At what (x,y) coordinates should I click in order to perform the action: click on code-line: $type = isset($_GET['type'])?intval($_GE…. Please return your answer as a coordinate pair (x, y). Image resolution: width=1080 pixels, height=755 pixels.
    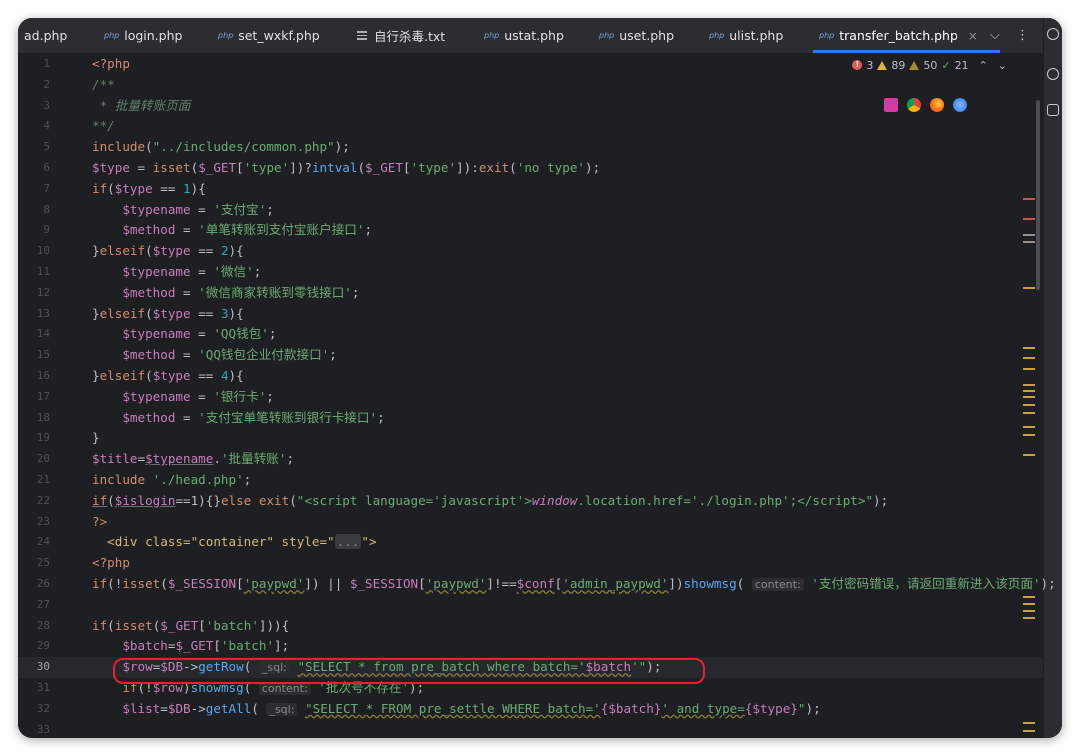
    Looking at the image, I should click on (346, 167).